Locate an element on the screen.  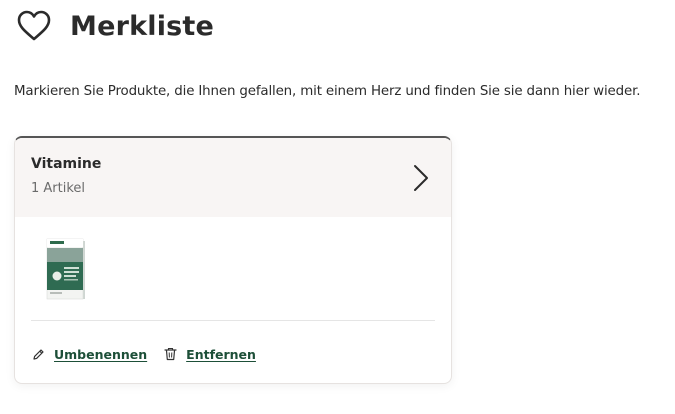
card-divider is located at coordinates (233, 320).